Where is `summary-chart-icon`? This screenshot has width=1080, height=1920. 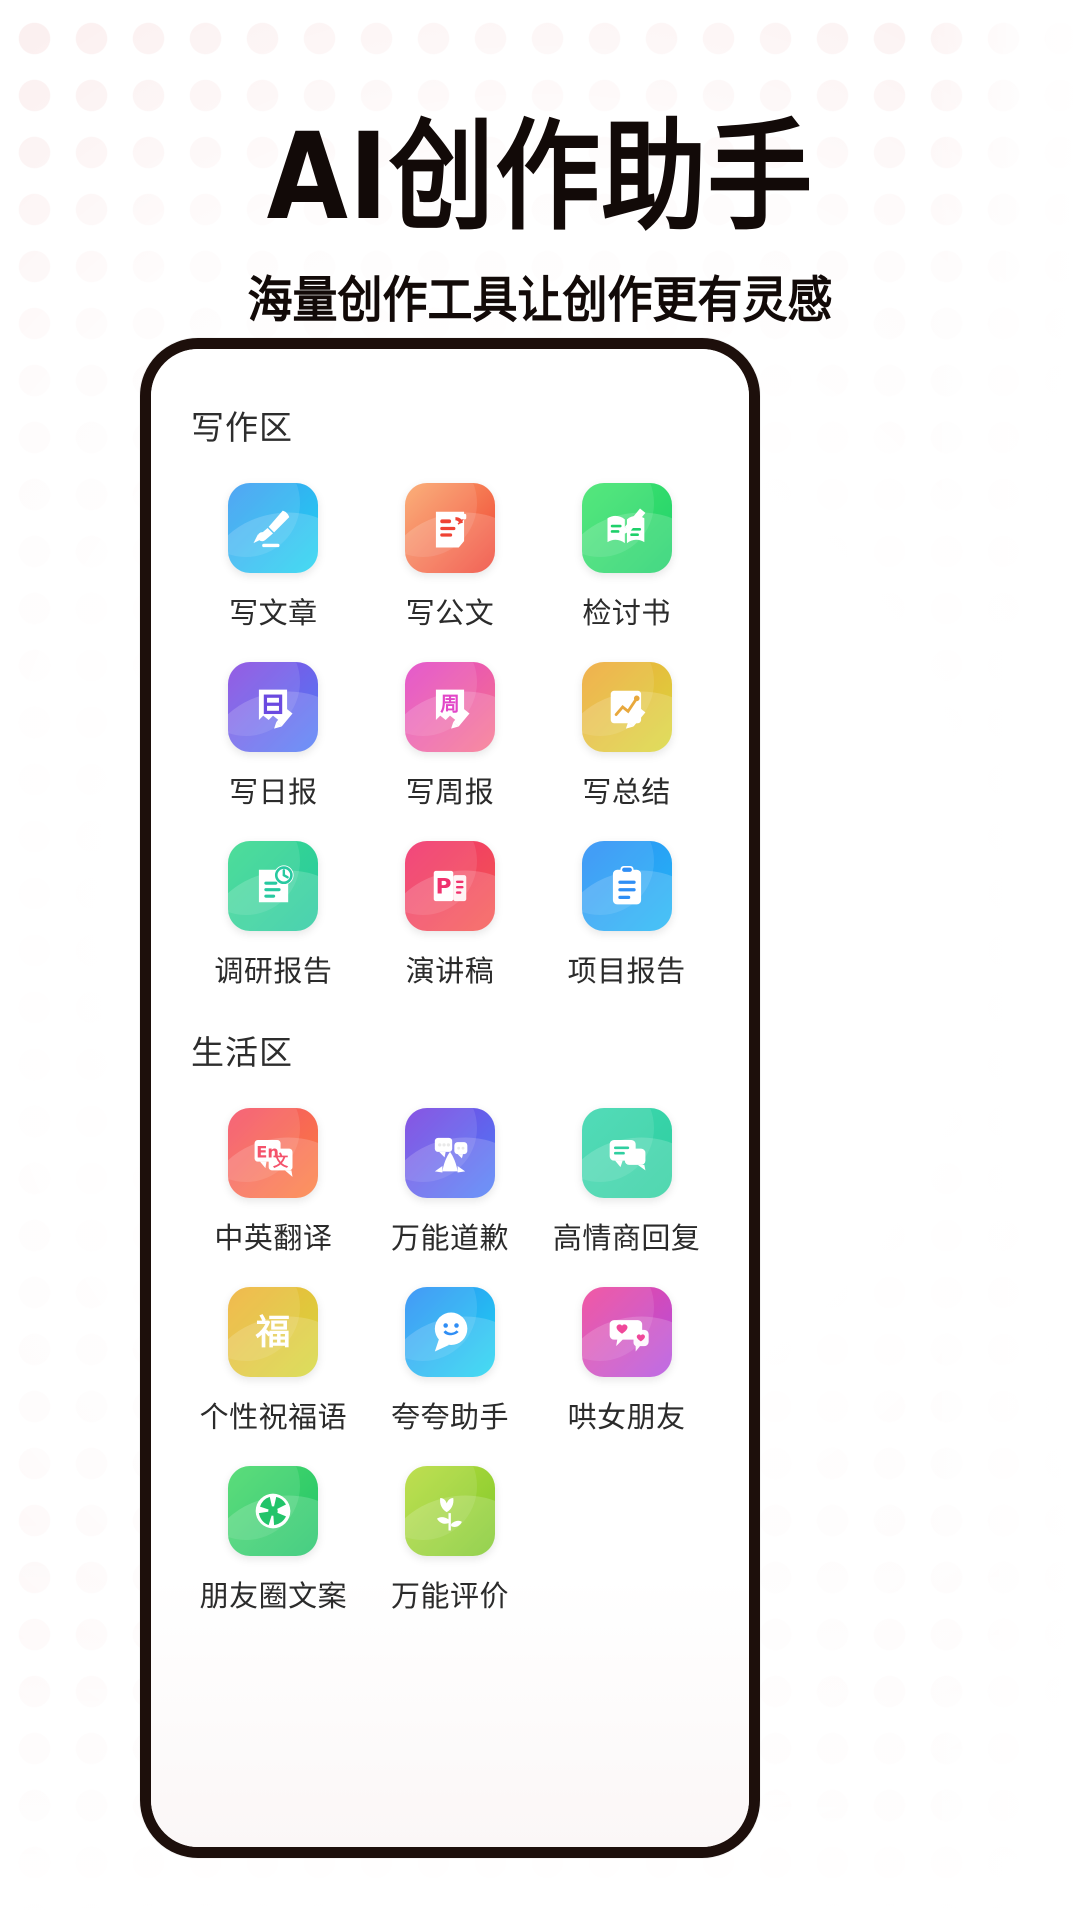 summary-chart-icon is located at coordinates (626, 707).